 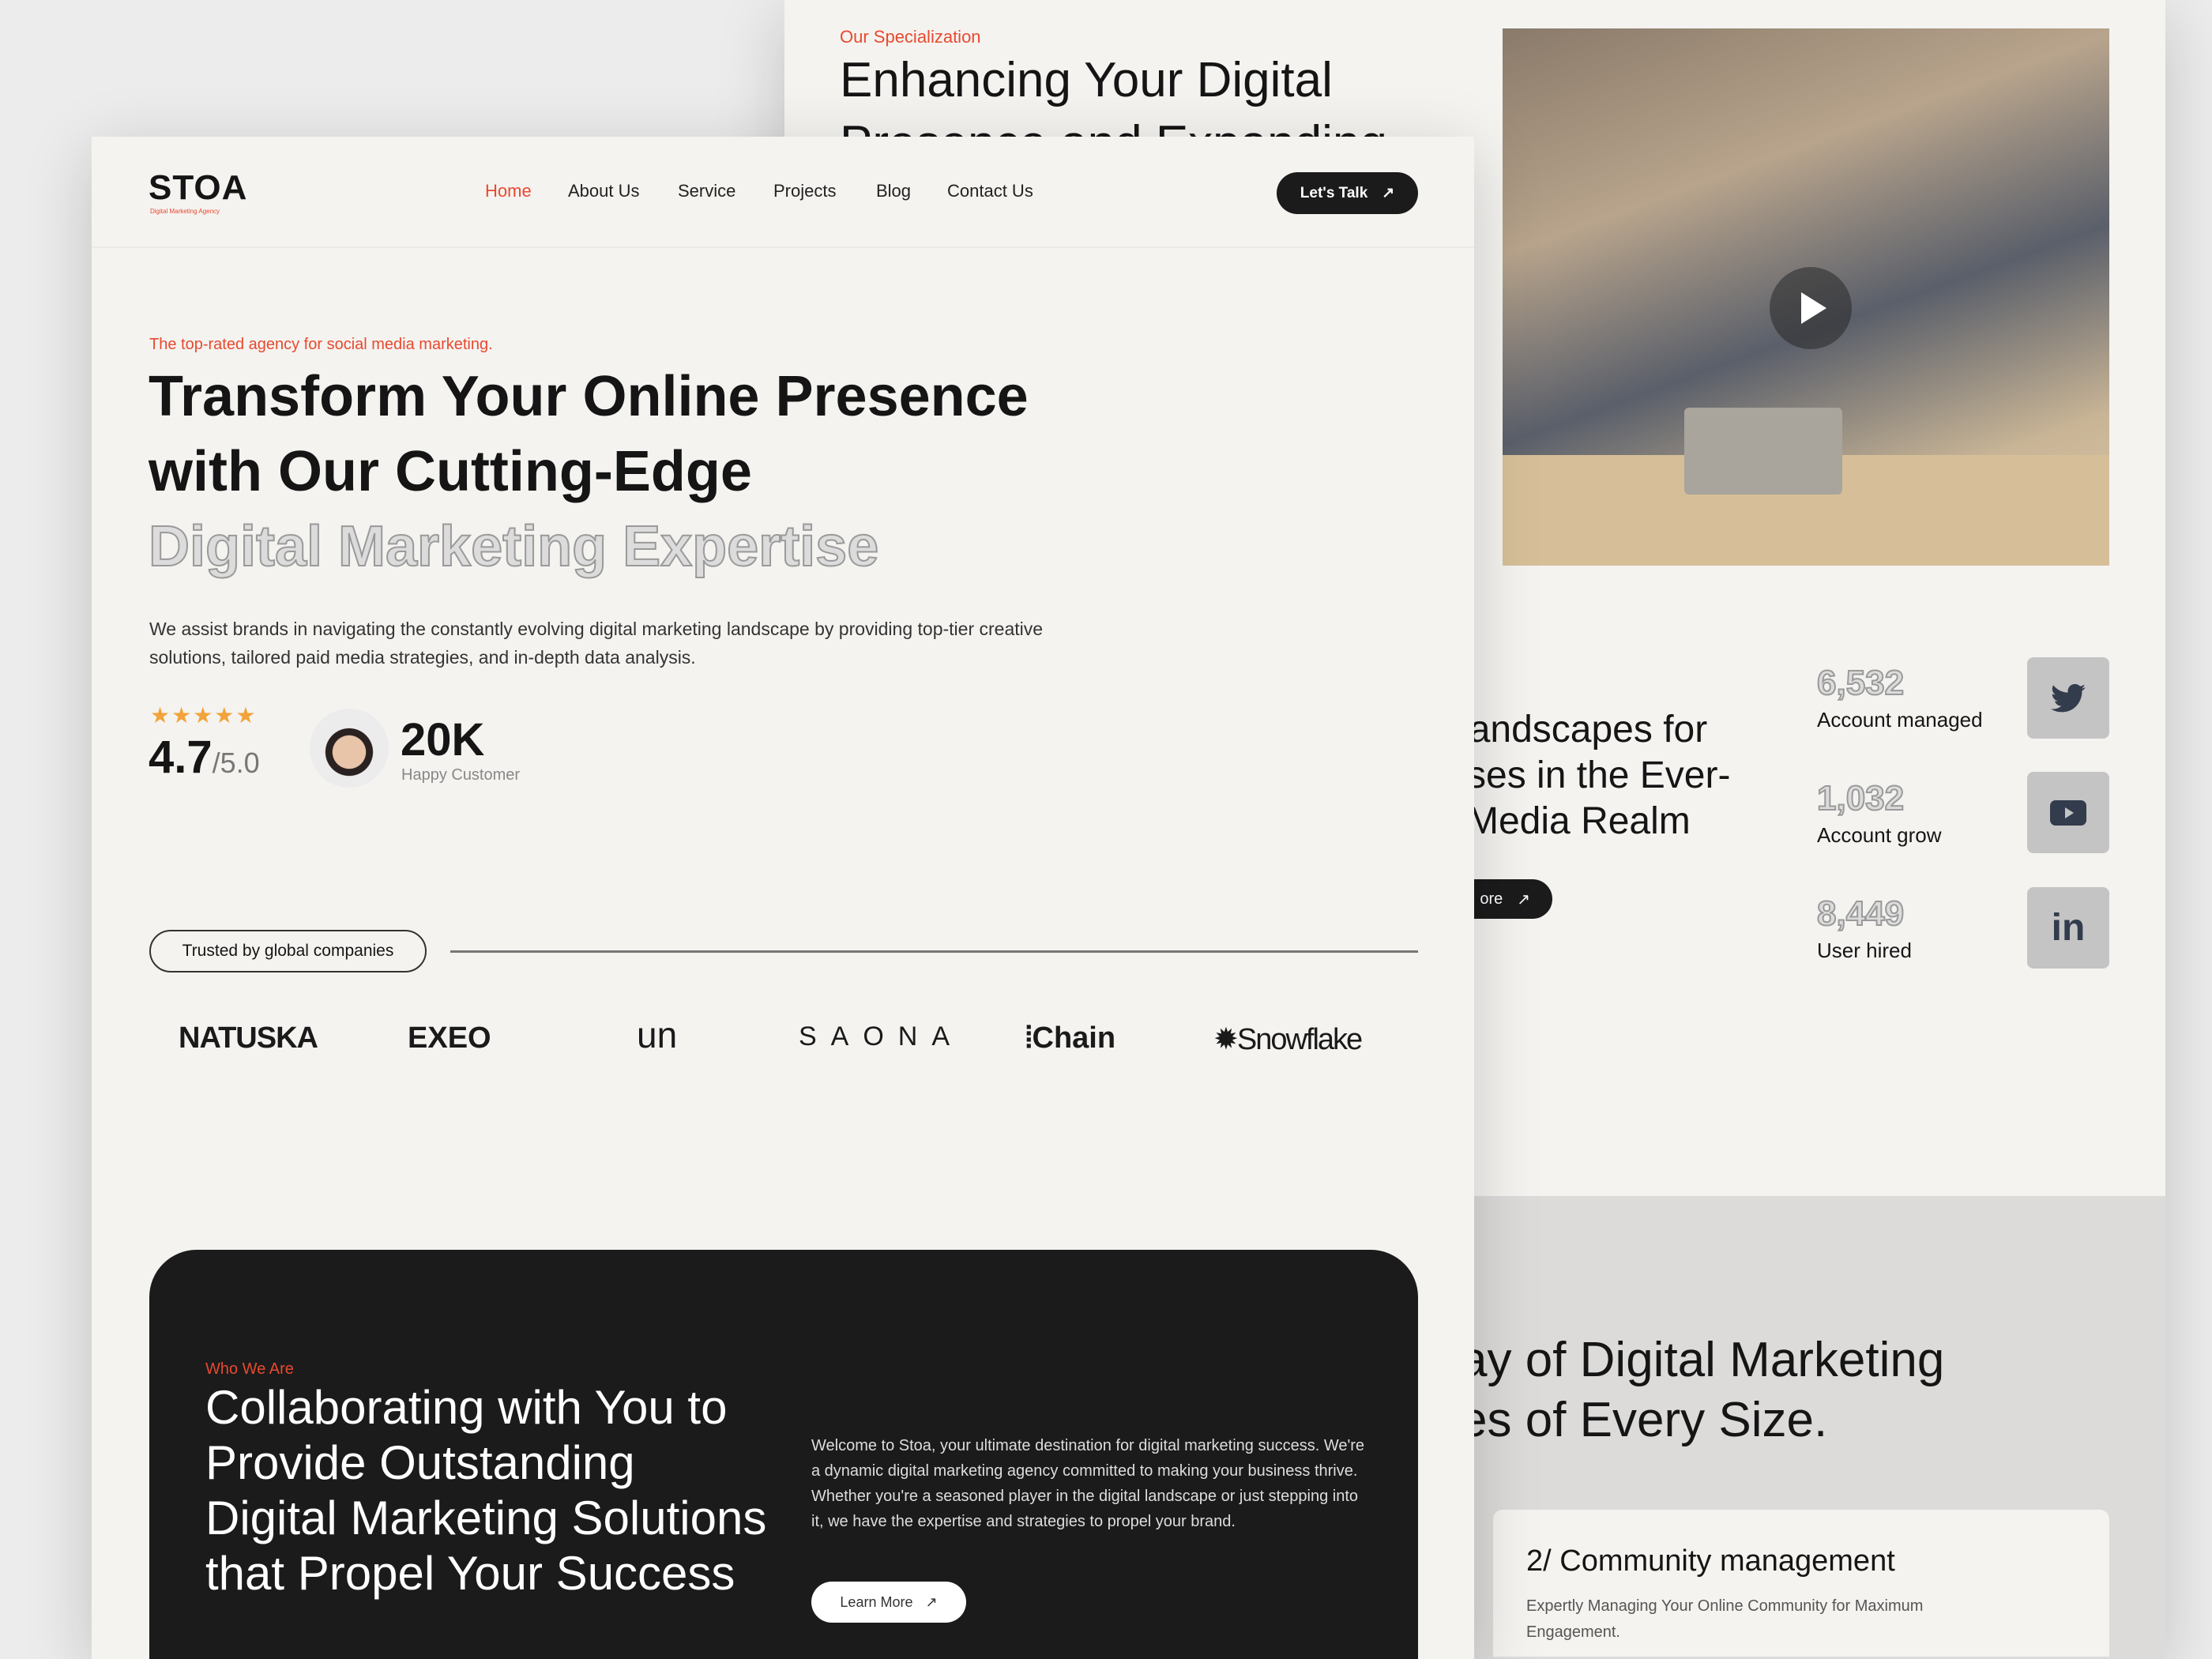 What do you see at coordinates (1029, 1038) in the screenshot?
I see `chain-icon: ⦙` at bounding box center [1029, 1038].